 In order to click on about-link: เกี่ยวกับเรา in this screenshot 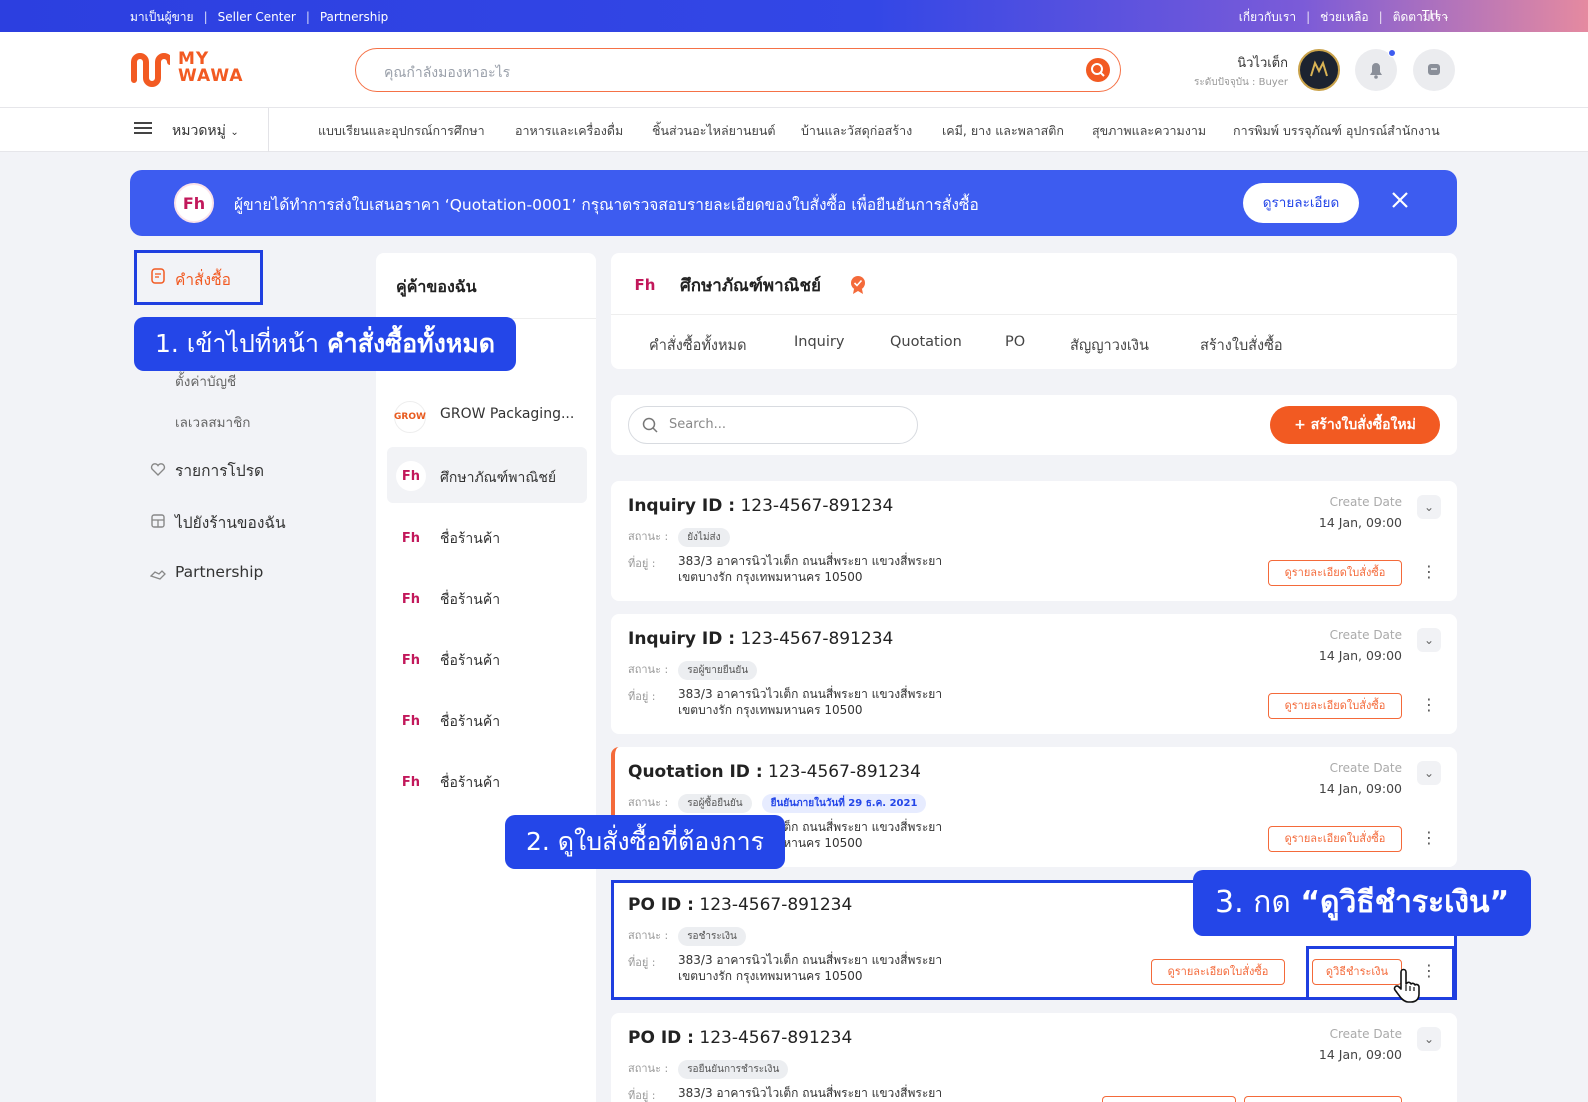, I will do `click(1267, 17)`.